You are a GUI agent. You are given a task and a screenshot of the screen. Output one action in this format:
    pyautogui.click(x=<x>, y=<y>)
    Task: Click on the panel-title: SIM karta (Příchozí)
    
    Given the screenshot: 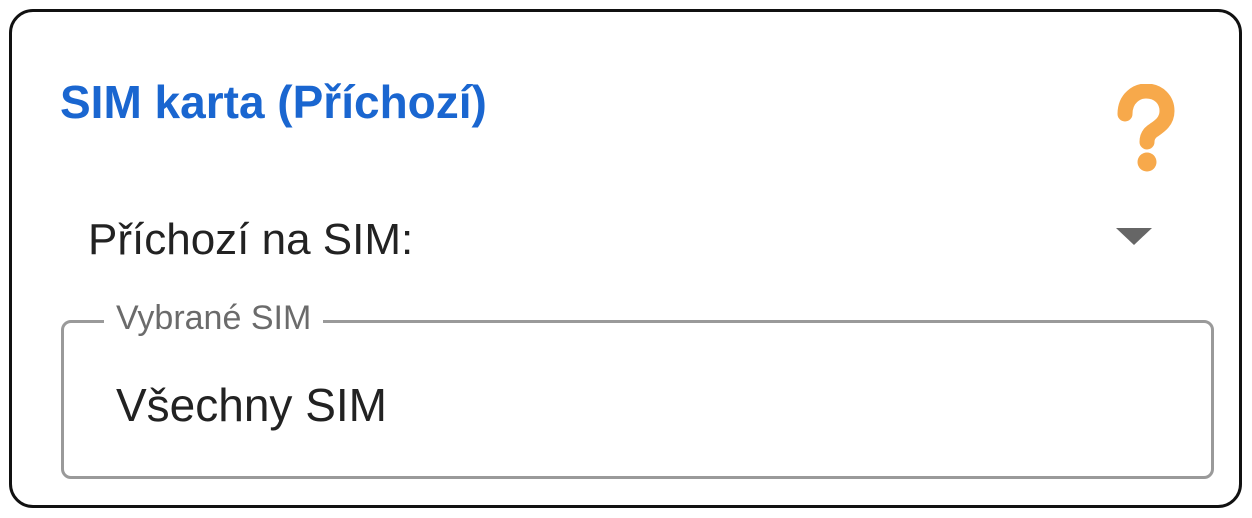 What is the action you would take?
    pyautogui.click(x=273, y=102)
    